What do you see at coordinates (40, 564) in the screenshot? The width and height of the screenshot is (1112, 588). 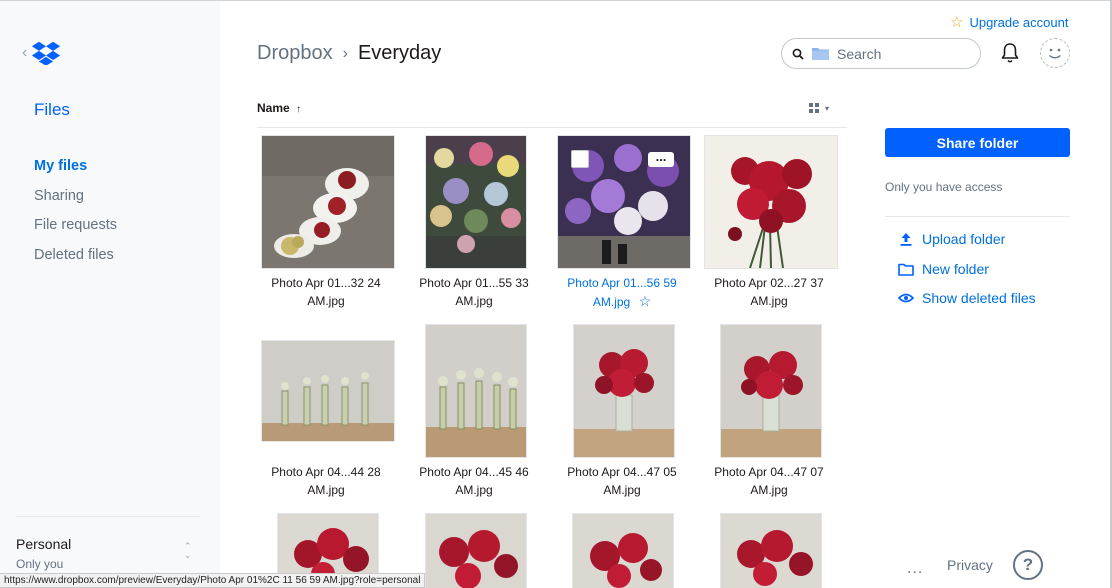 I see `account-subtitle: Only you` at bounding box center [40, 564].